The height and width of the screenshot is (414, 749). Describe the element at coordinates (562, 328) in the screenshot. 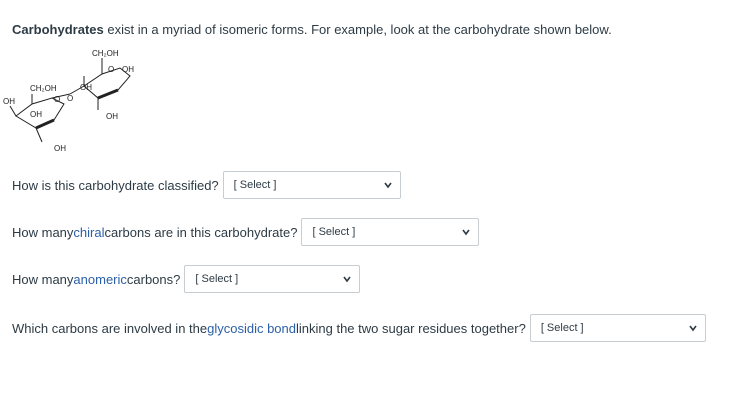

I see `glycosidic-select-value: [ Select ]` at that location.